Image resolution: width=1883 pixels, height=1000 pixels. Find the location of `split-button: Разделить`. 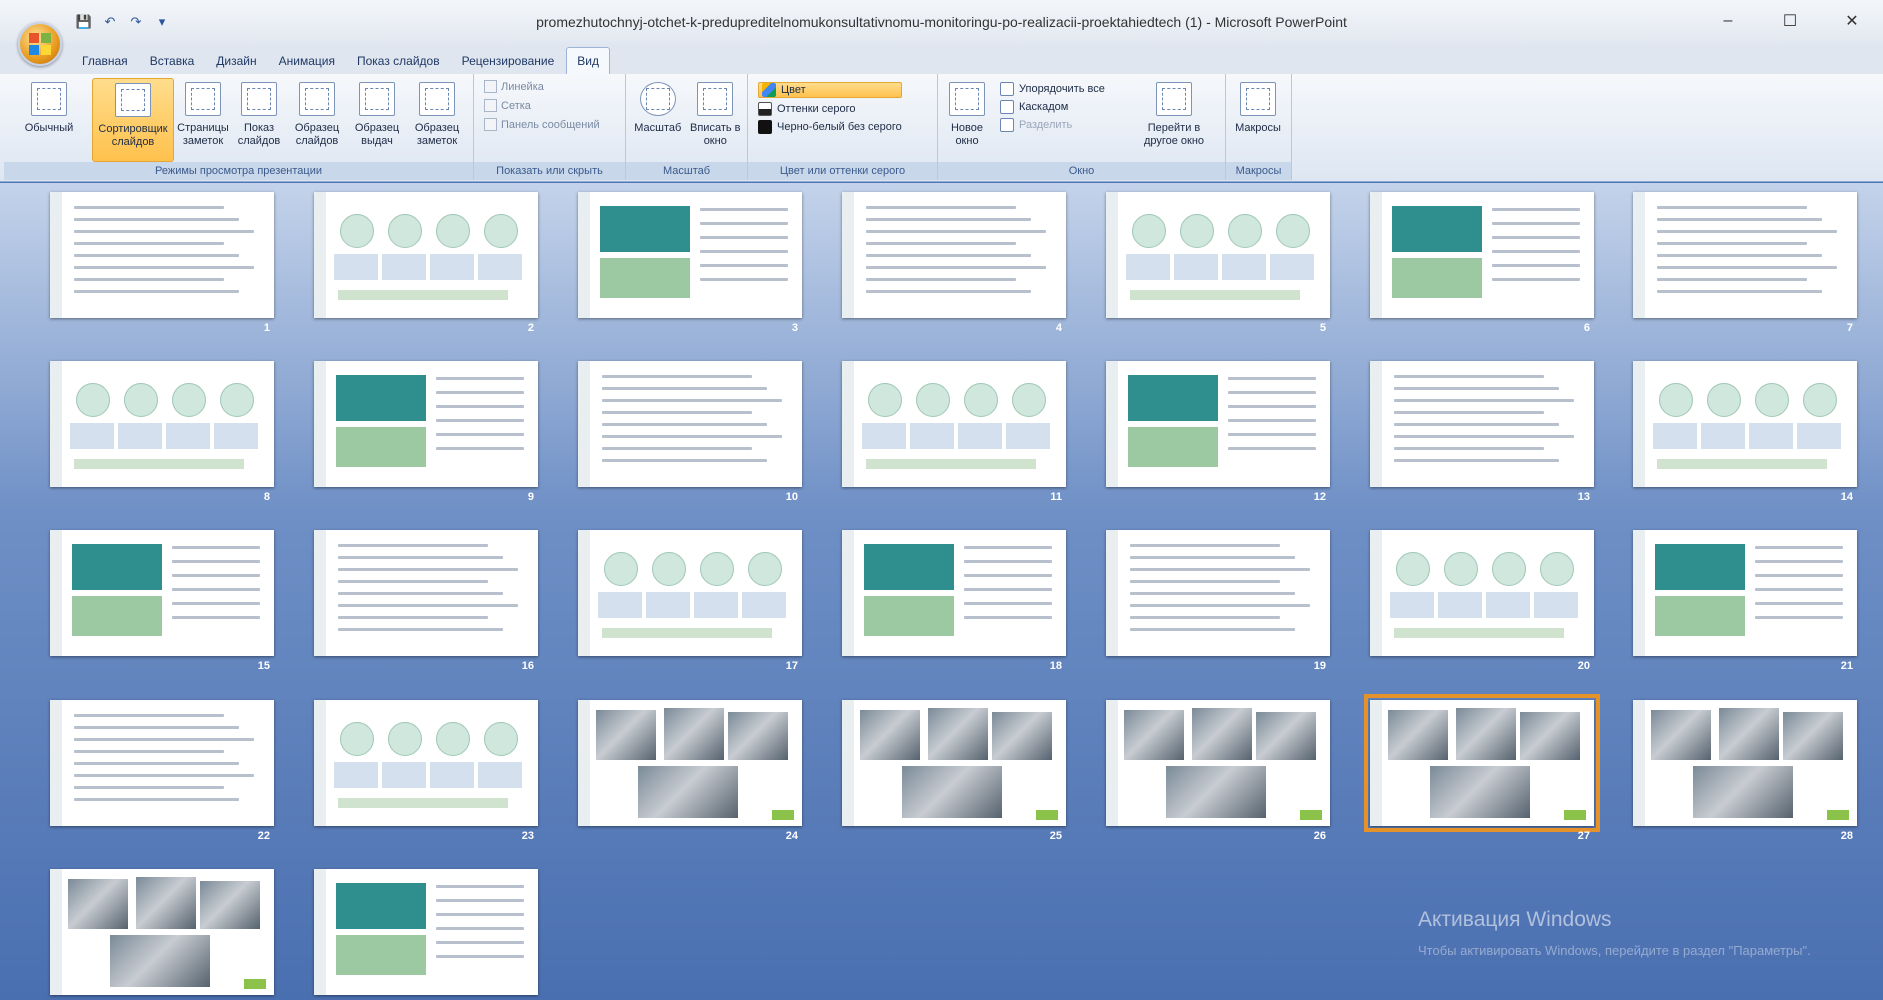

split-button: Разделить is located at coordinates (1061, 125).